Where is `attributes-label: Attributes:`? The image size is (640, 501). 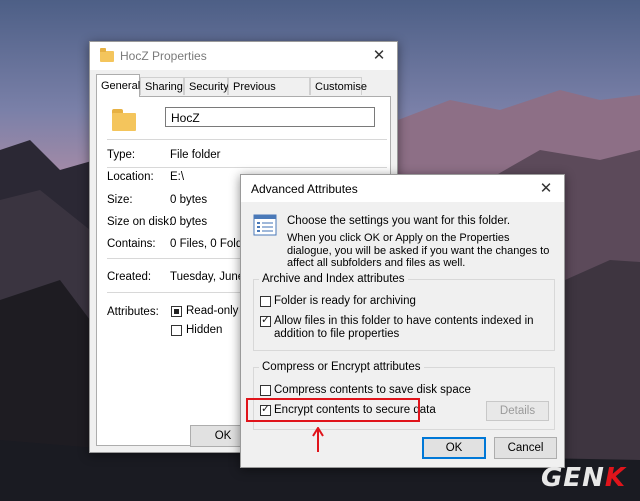 attributes-label: Attributes: is located at coordinates (133, 312).